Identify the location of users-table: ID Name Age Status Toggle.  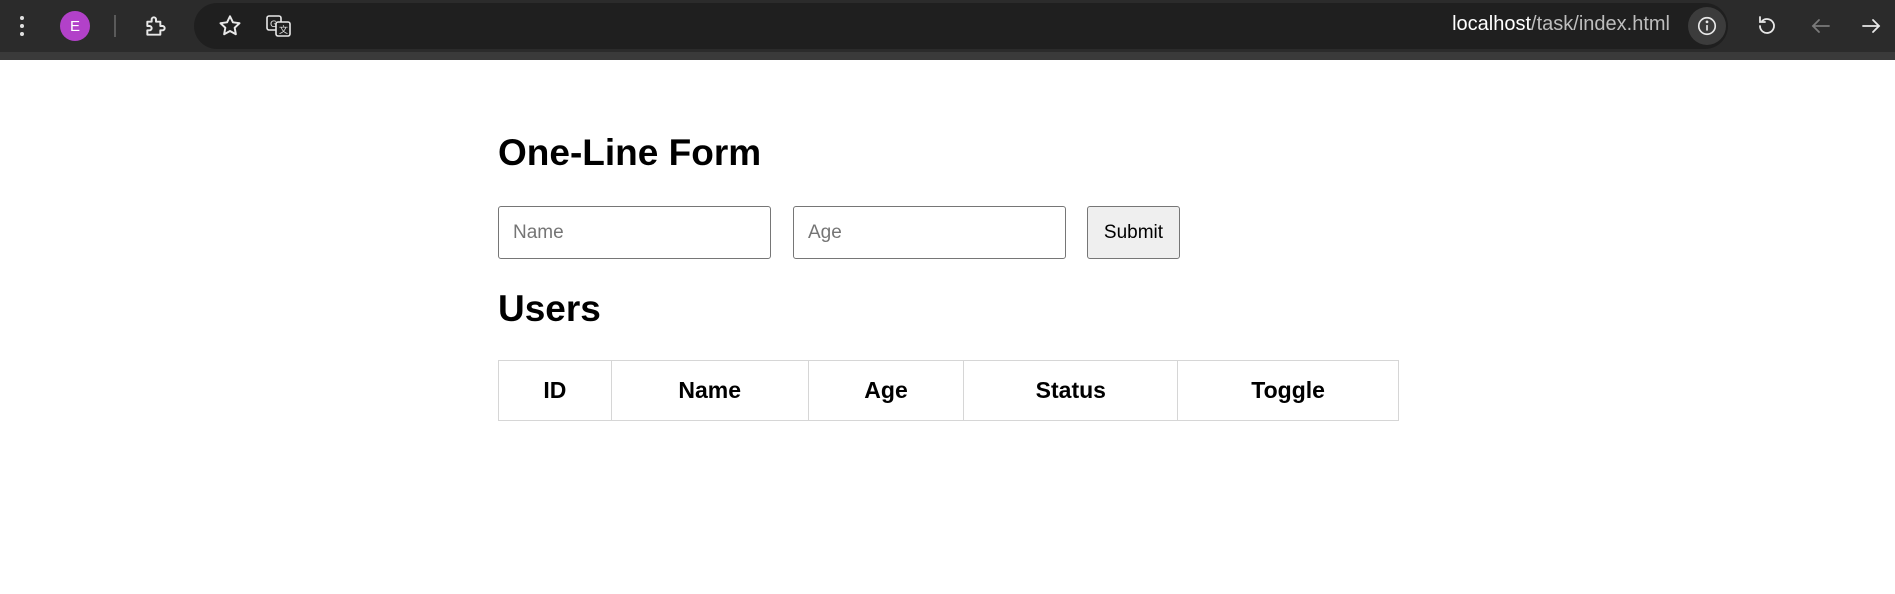
(948, 390).